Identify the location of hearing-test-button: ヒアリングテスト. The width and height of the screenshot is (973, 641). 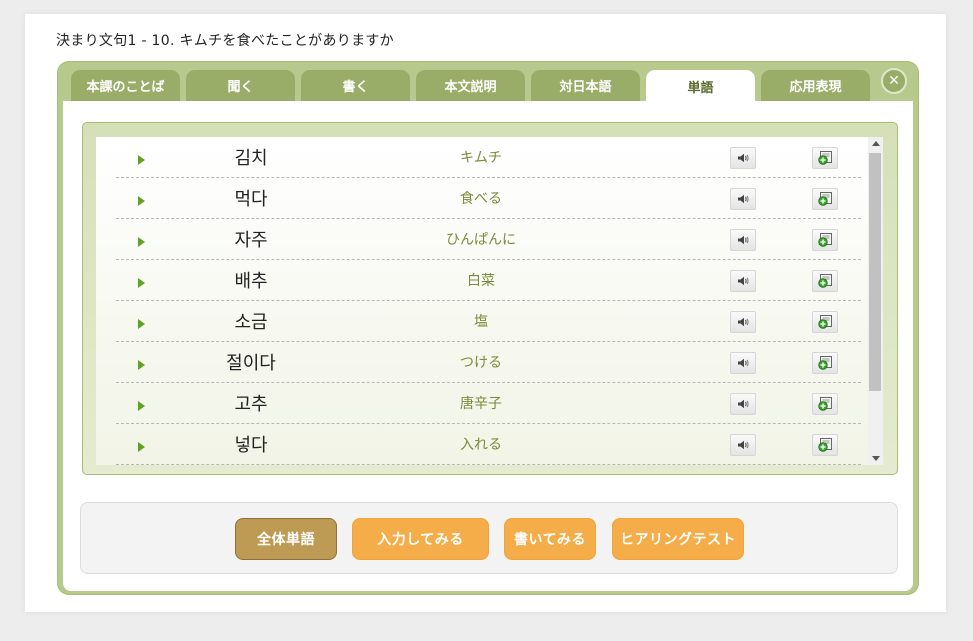
(678, 539).